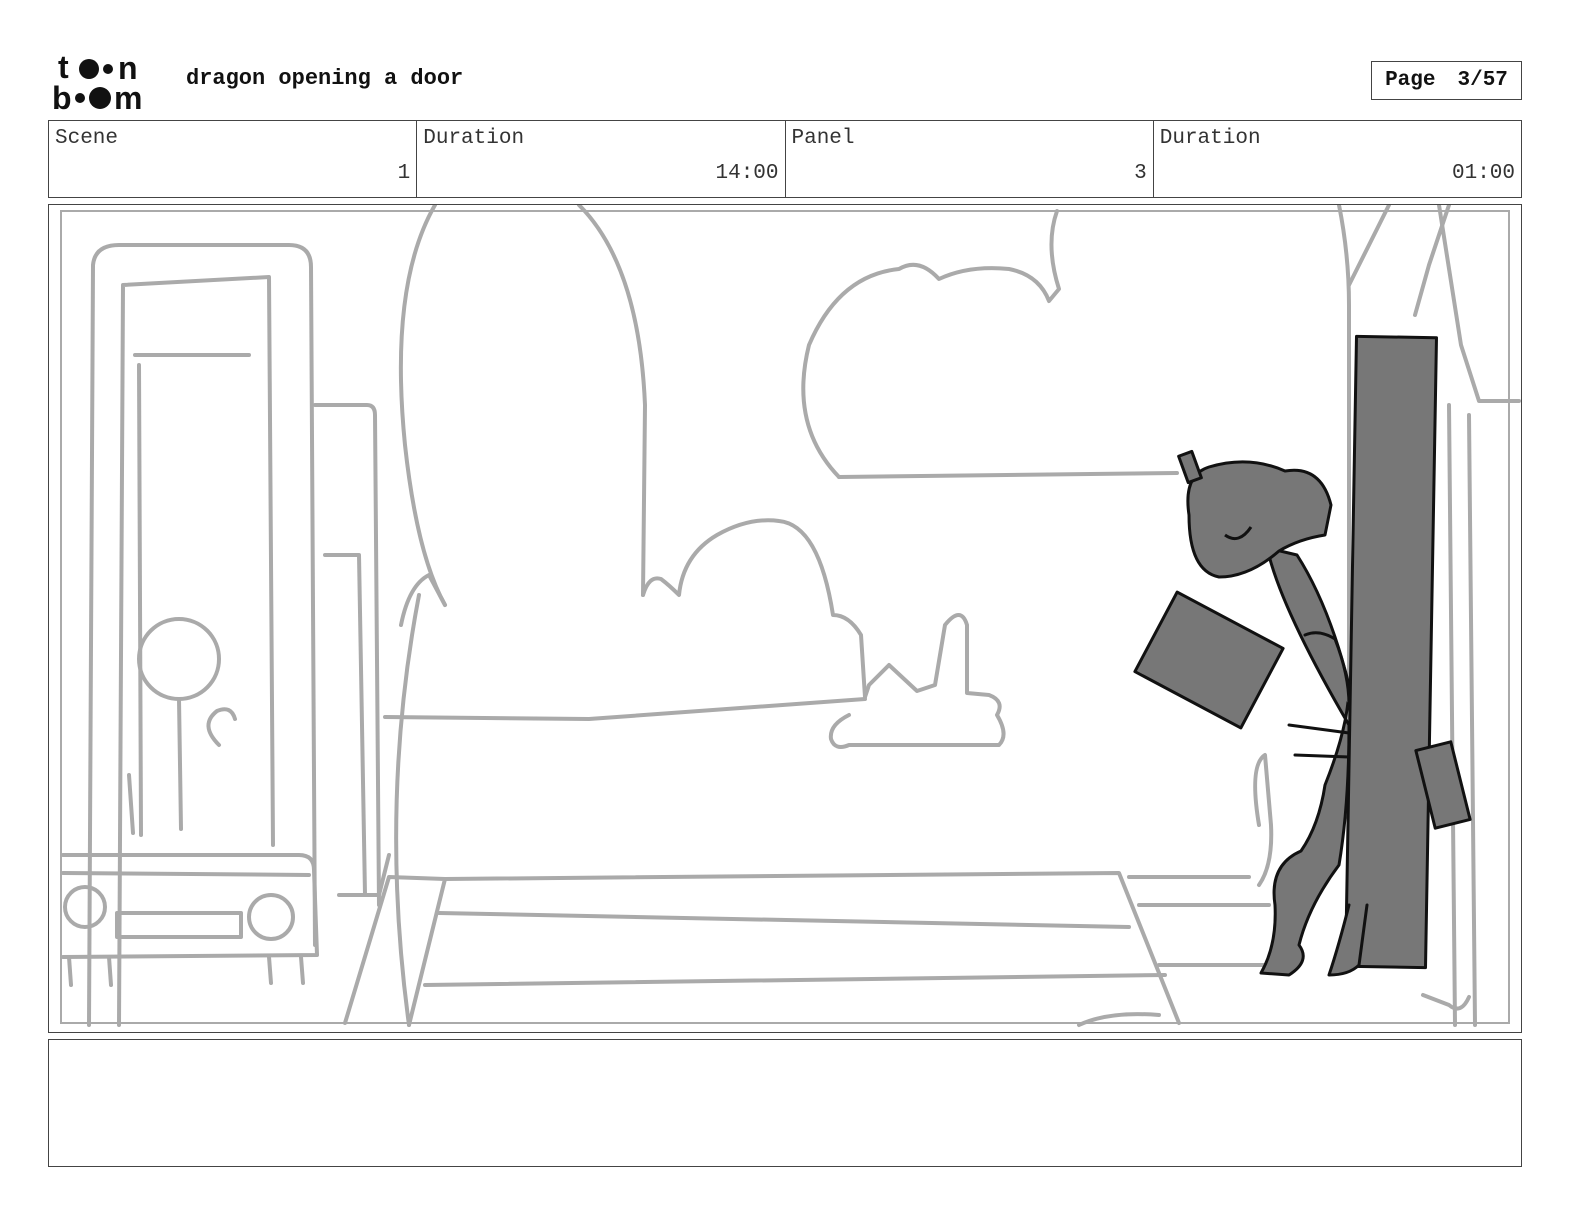  Describe the element at coordinates (1410, 80) in the screenshot. I see `page-label: Page` at that location.